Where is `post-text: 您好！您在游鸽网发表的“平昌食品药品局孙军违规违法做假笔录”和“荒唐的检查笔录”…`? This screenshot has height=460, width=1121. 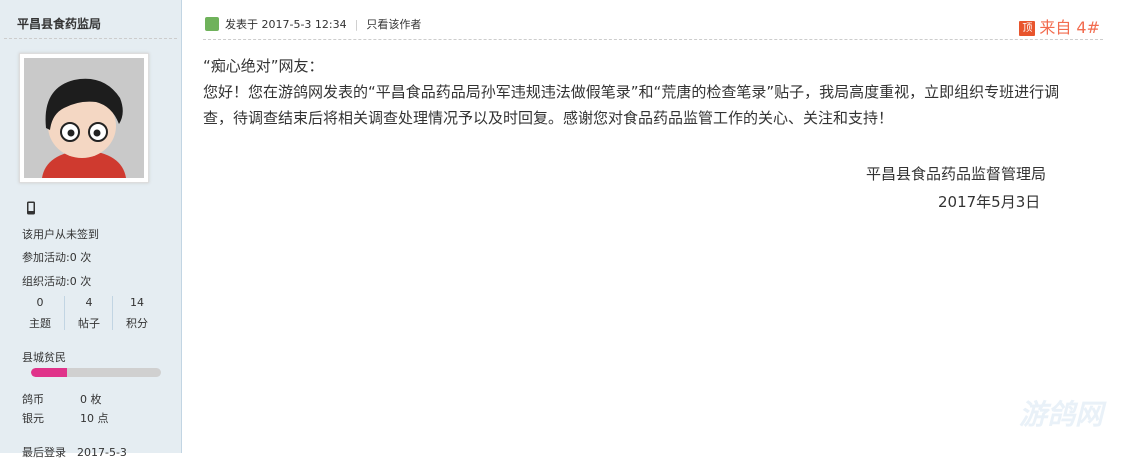
post-text: 您好！您在游鸽网发表的“平昌食品药品局孙军违规违法做假笔录”和“荒唐的检查笔录”… is located at coordinates (631, 105).